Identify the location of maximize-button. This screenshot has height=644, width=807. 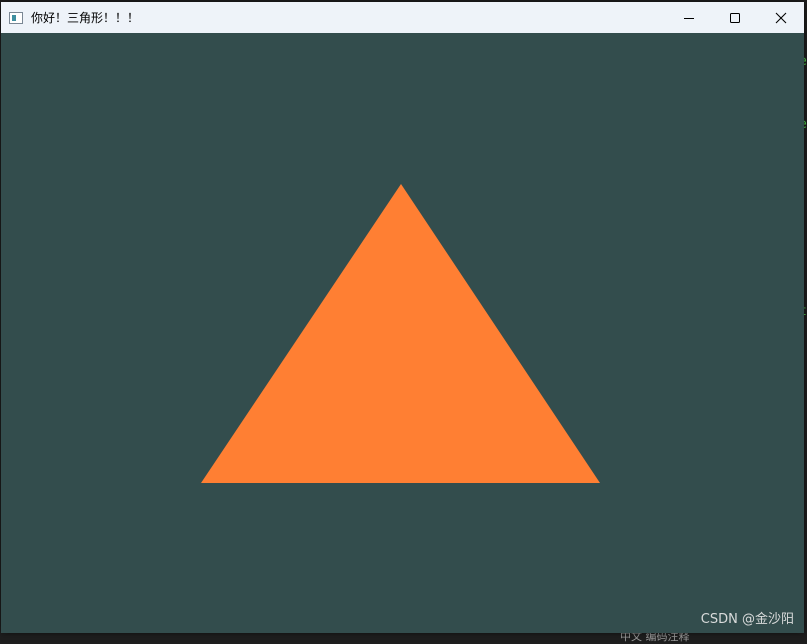
(735, 17).